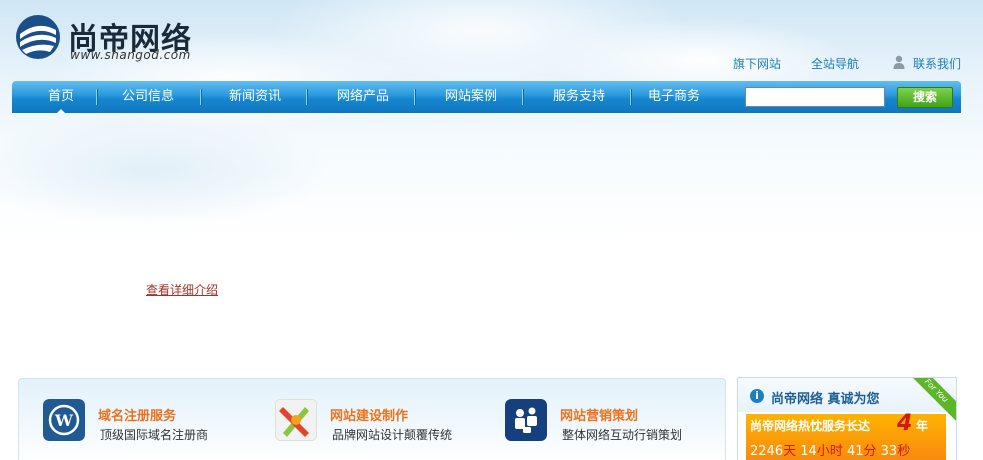 This screenshot has height=460, width=983. Describe the element at coordinates (937, 63) in the screenshot. I see `contact-link: 联系我们` at that location.